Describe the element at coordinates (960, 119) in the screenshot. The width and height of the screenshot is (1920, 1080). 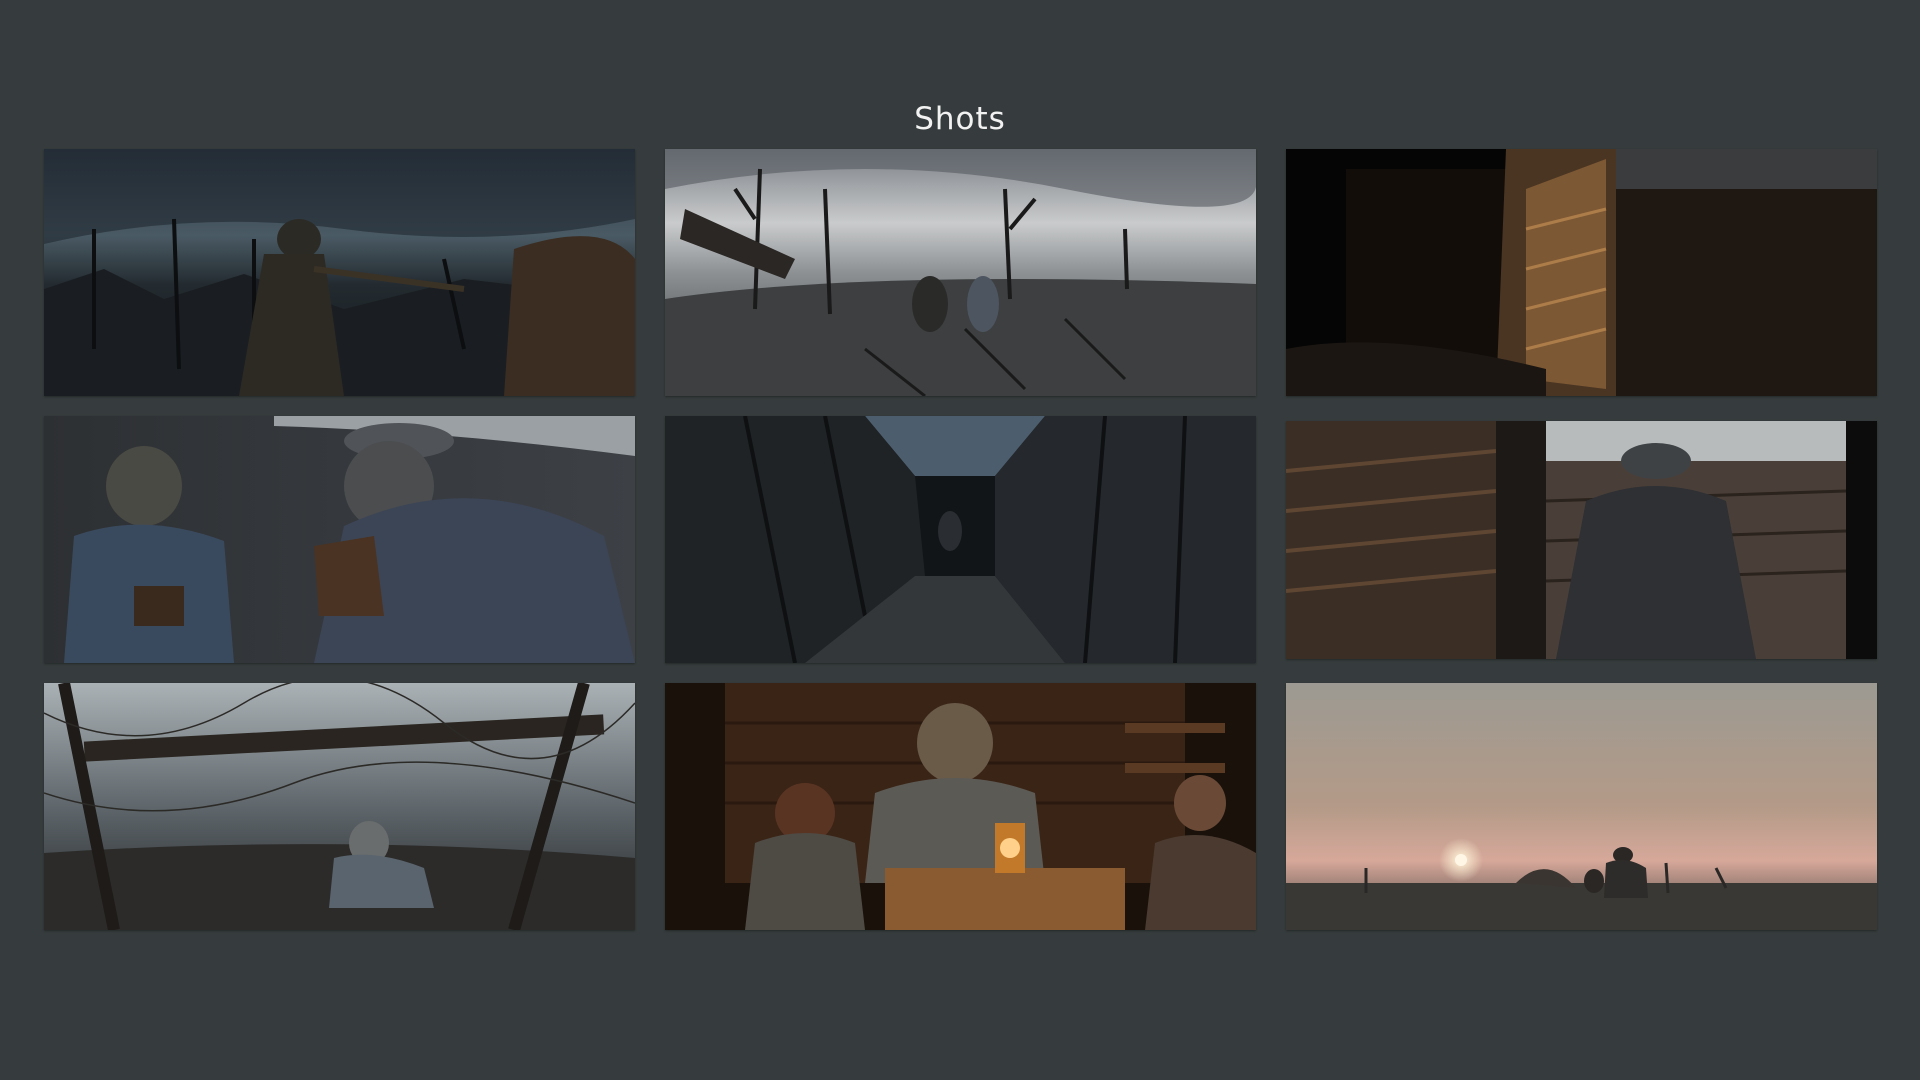
I see `page-title: Shots` at that location.